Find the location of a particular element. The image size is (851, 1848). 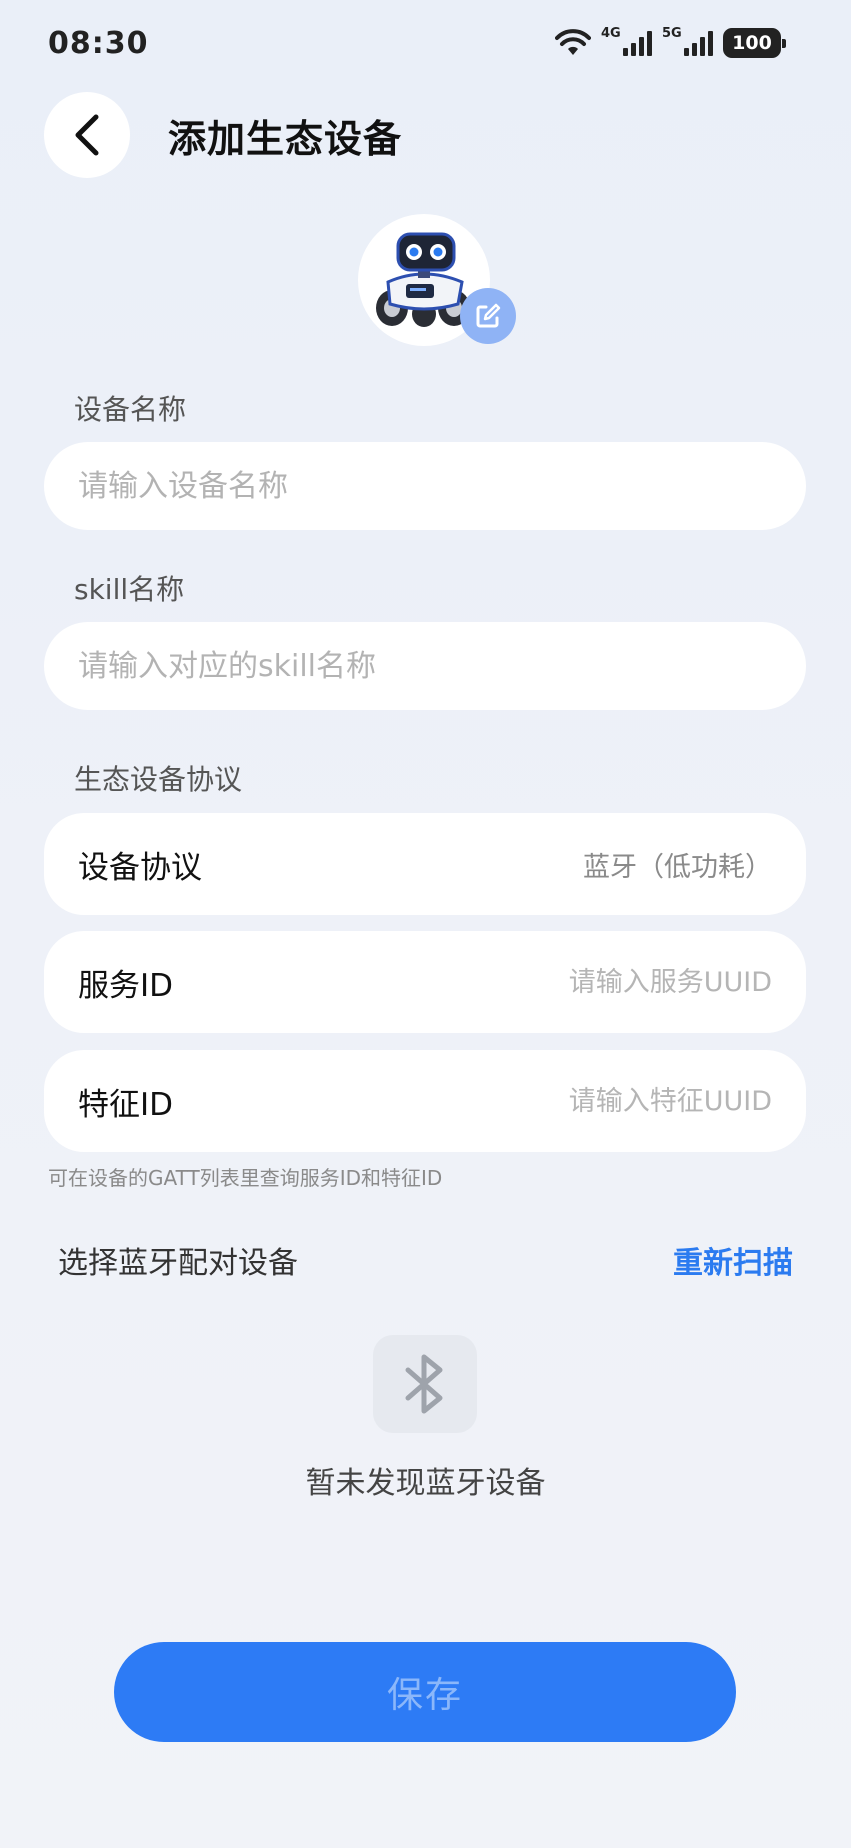

status-icons: 4G 5G 100 is located at coordinates (670, 43).